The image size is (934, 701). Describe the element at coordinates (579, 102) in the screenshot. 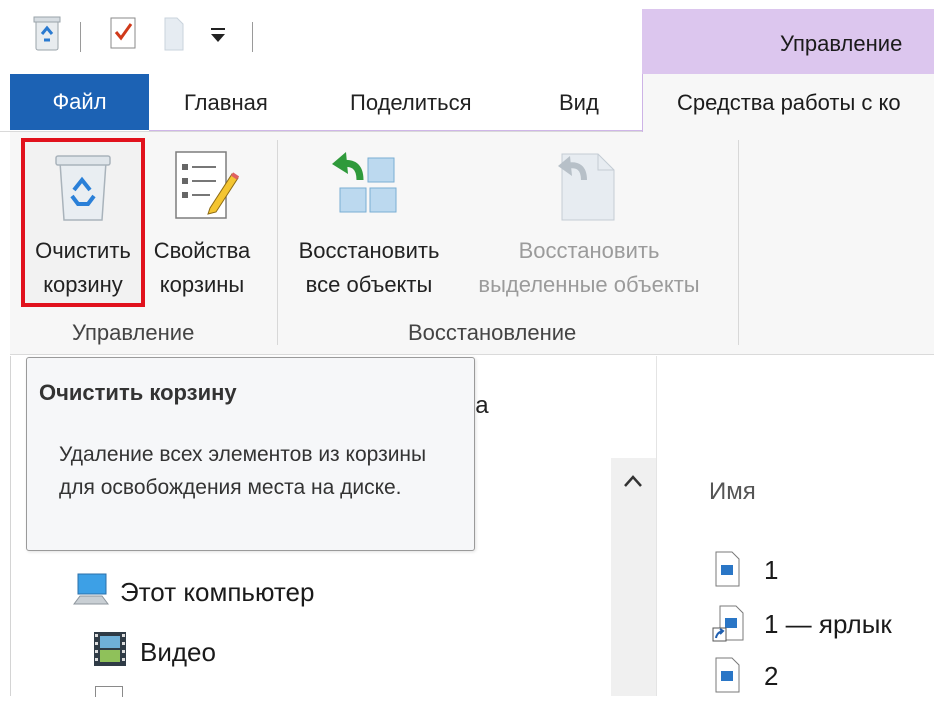

I see `tab-view: Вид` at that location.